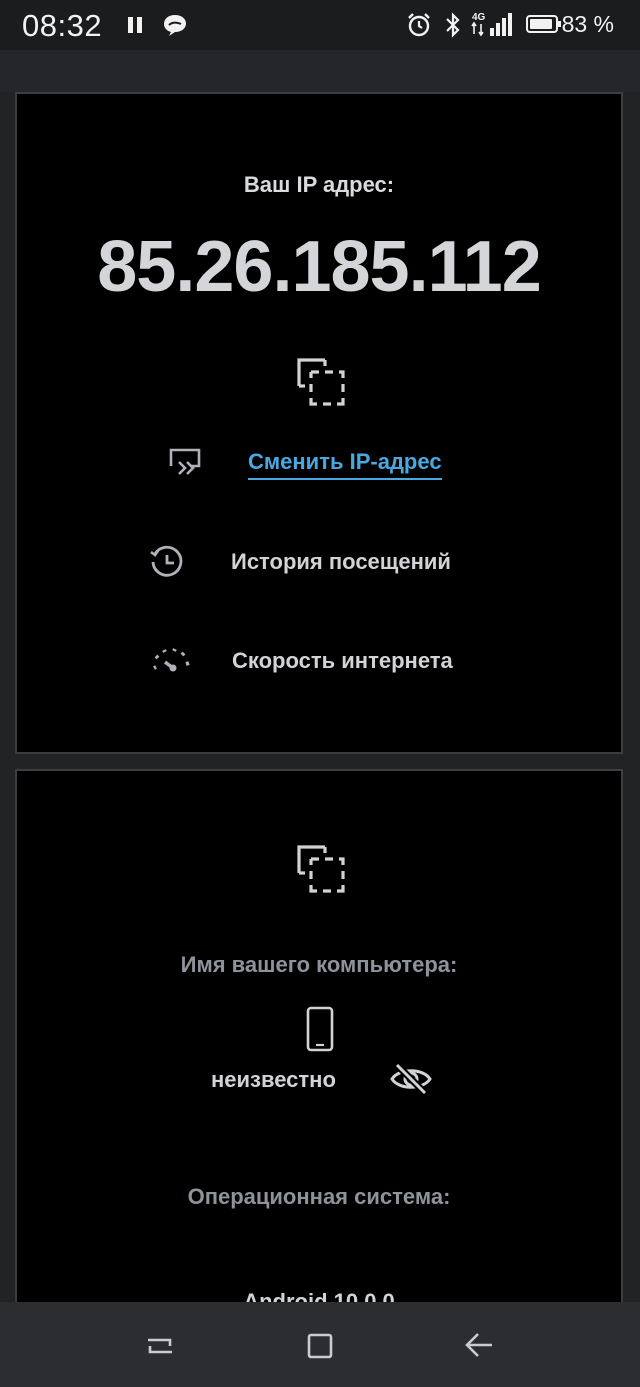 This screenshot has height=1387, width=640. I want to click on pause-icon, so click(135, 25).